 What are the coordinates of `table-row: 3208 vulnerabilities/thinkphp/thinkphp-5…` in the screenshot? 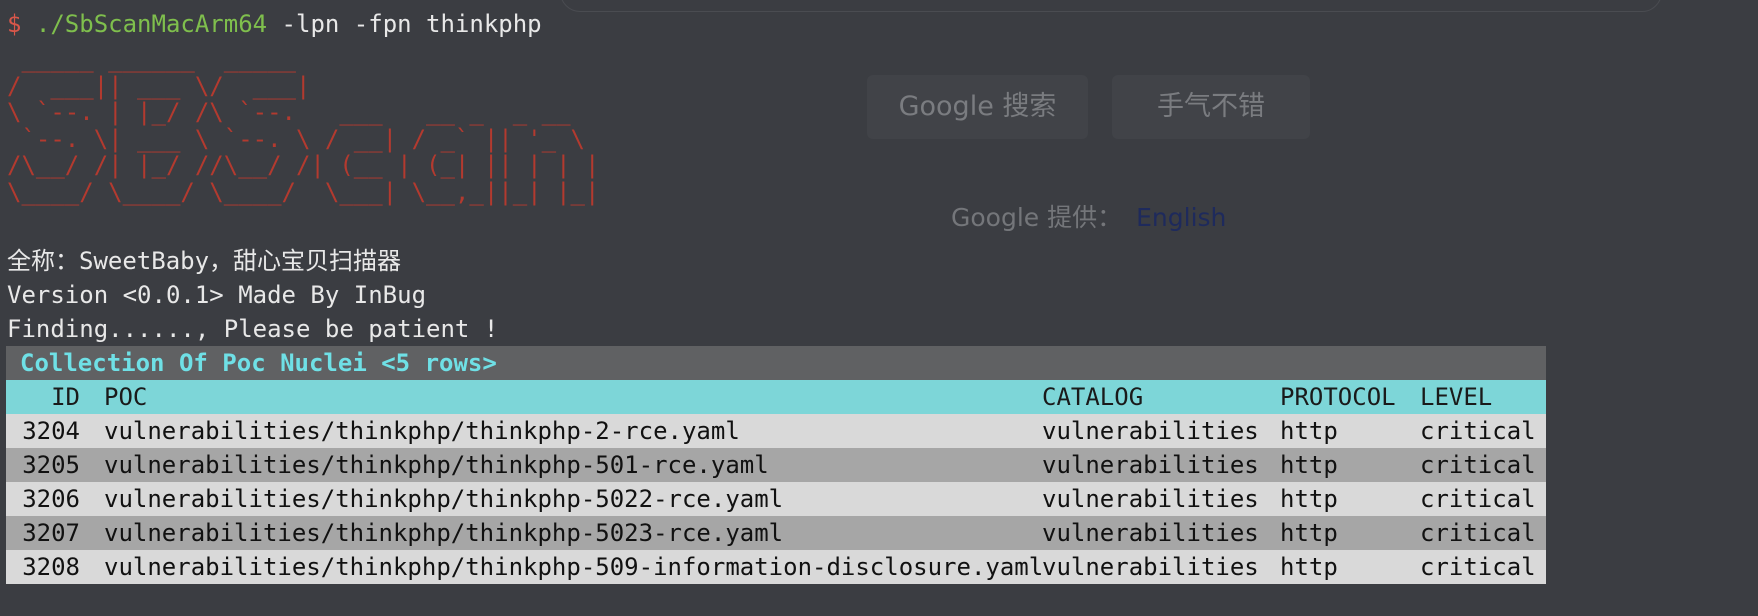 It's located at (776, 567).